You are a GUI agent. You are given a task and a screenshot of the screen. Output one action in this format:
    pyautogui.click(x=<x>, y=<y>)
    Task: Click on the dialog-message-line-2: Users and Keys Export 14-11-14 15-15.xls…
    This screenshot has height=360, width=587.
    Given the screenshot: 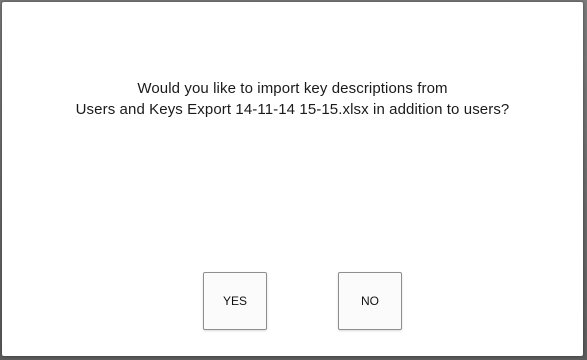 What is the action you would take?
    pyautogui.click(x=292, y=109)
    